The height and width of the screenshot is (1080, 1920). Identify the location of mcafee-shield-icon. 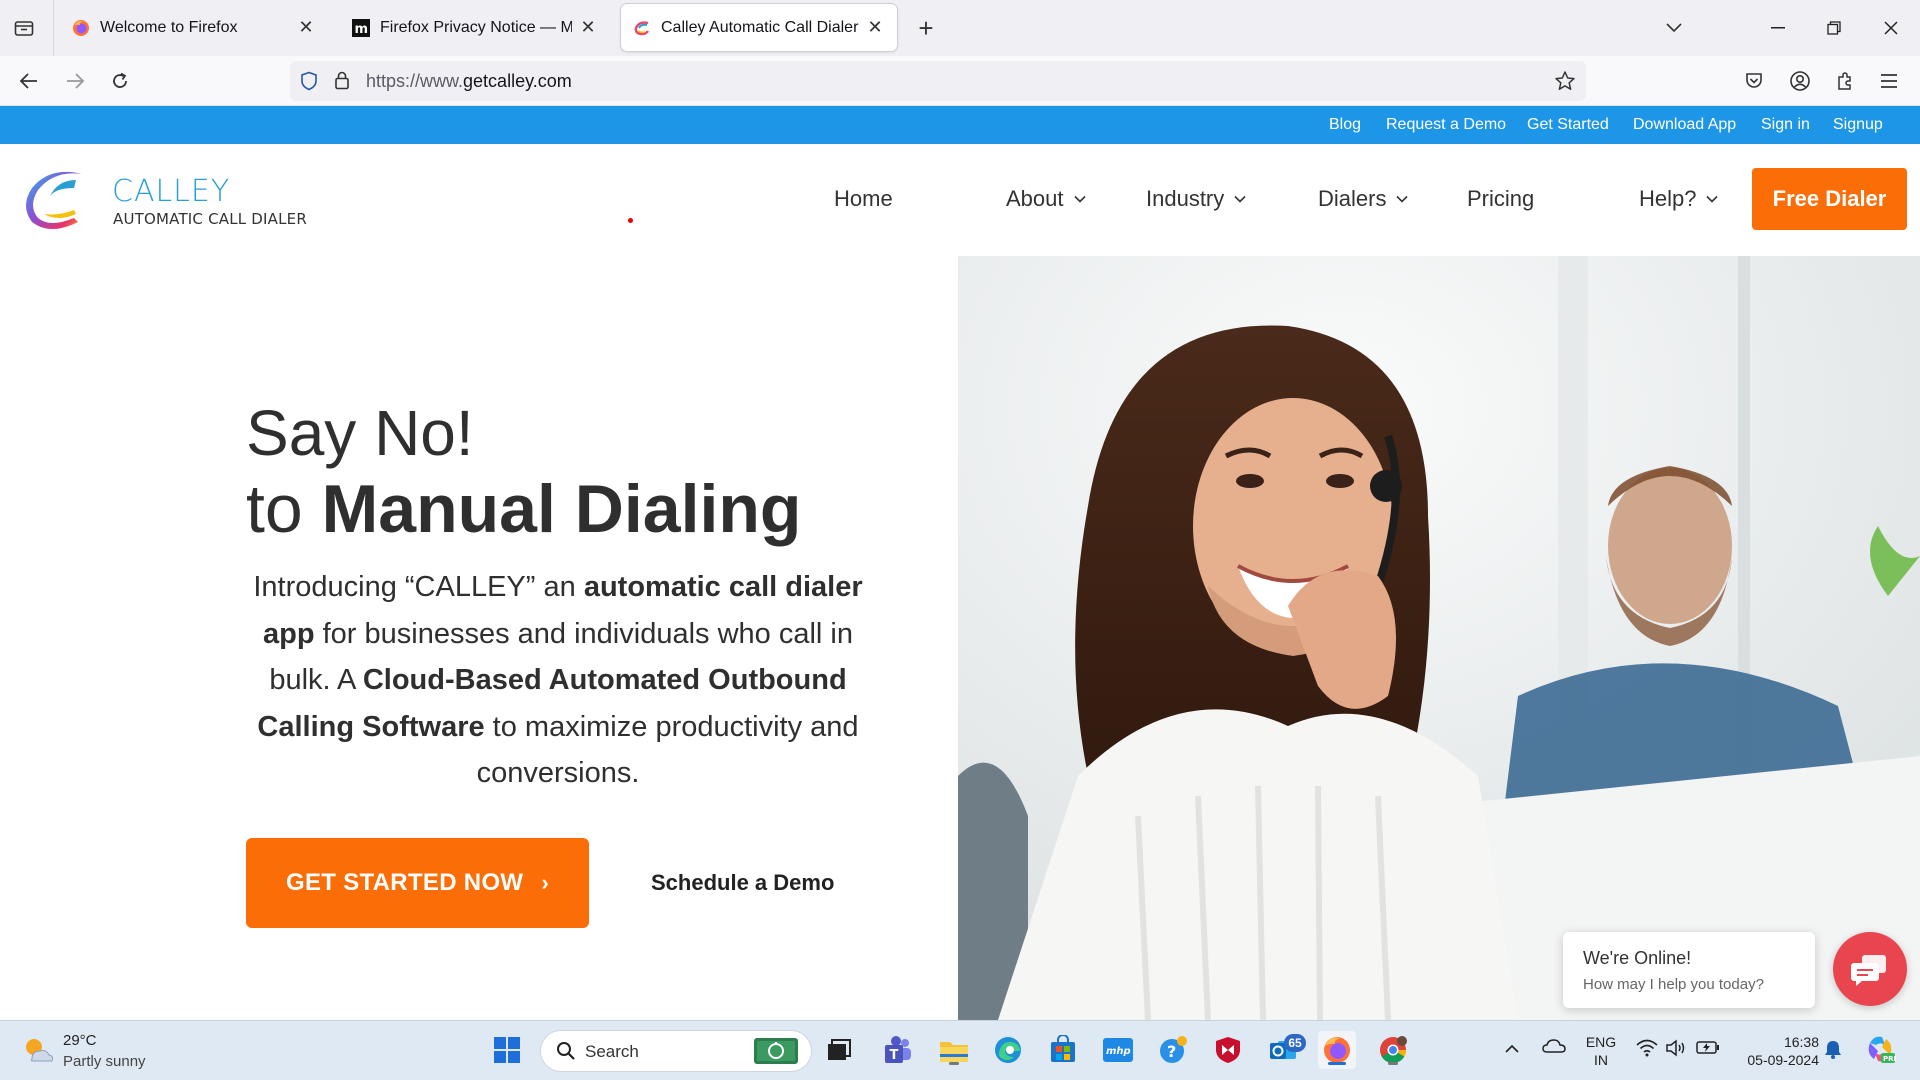
(1228, 1050).